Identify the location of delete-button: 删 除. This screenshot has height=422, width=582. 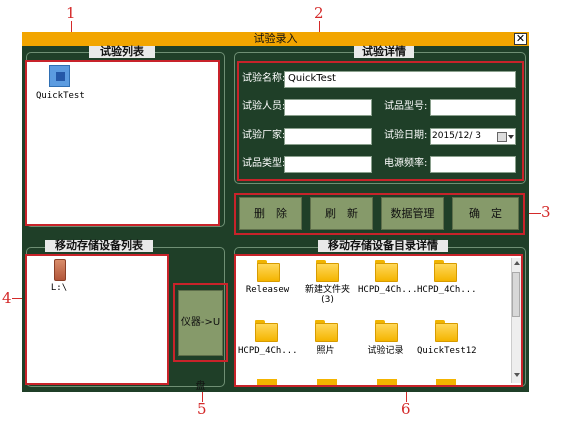
(270, 213).